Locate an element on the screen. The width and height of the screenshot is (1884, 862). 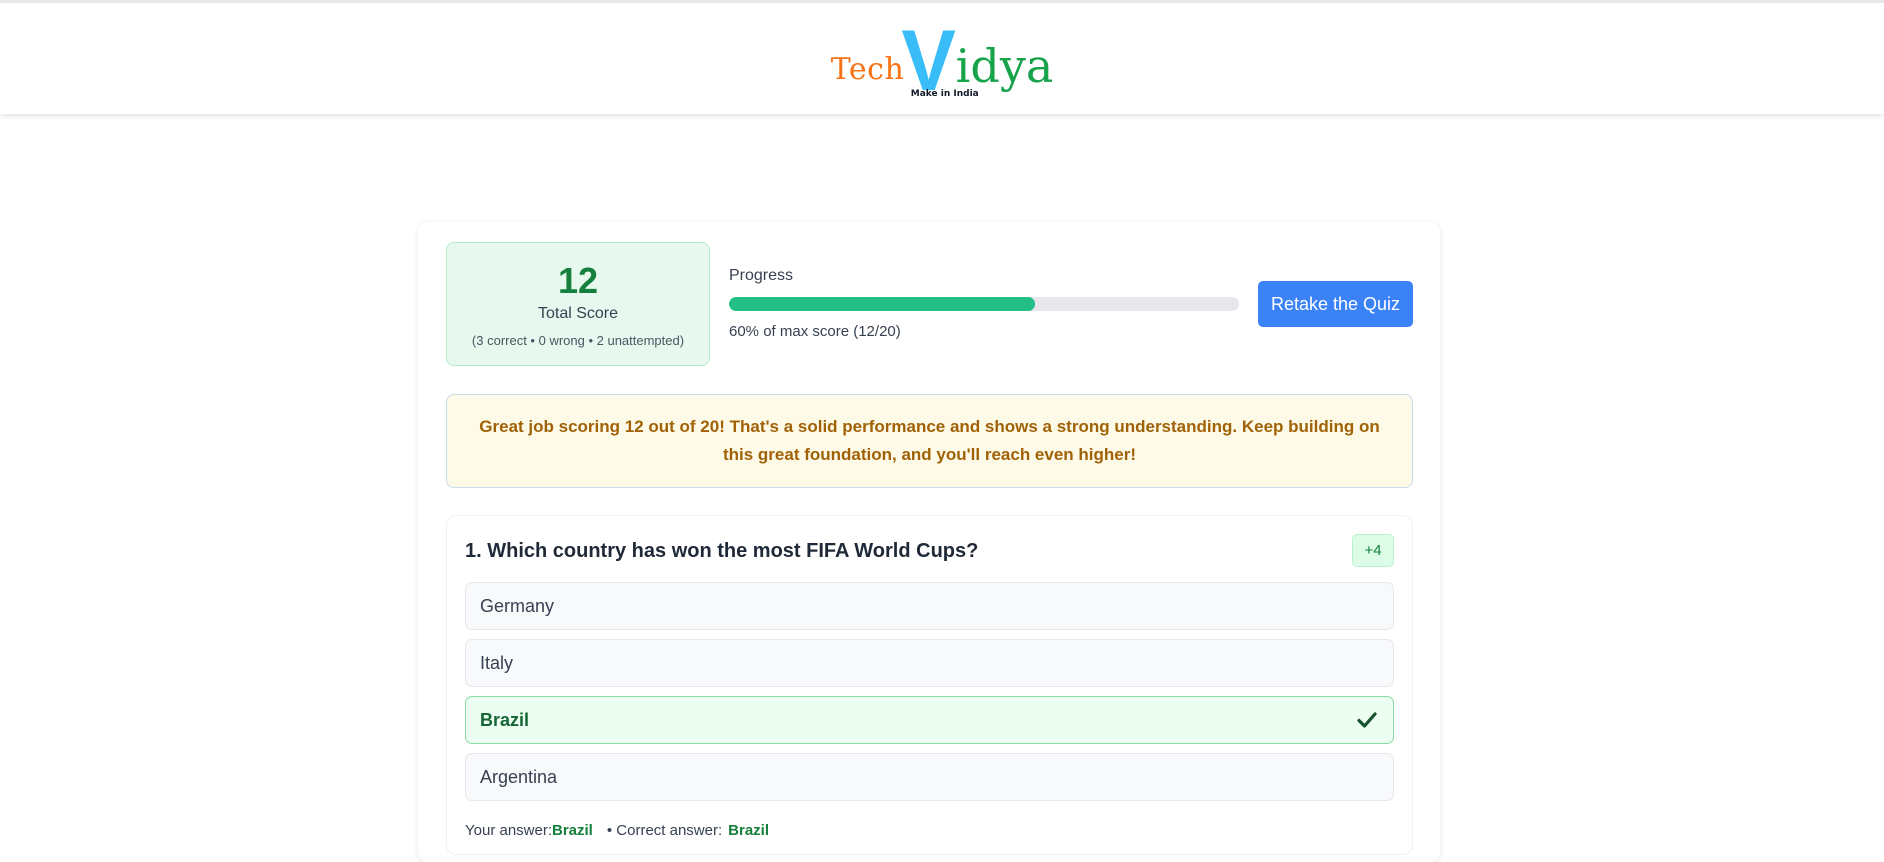
score-detail: (3 correct • 0 wrong • 2 unattempted) is located at coordinates (578, 340).